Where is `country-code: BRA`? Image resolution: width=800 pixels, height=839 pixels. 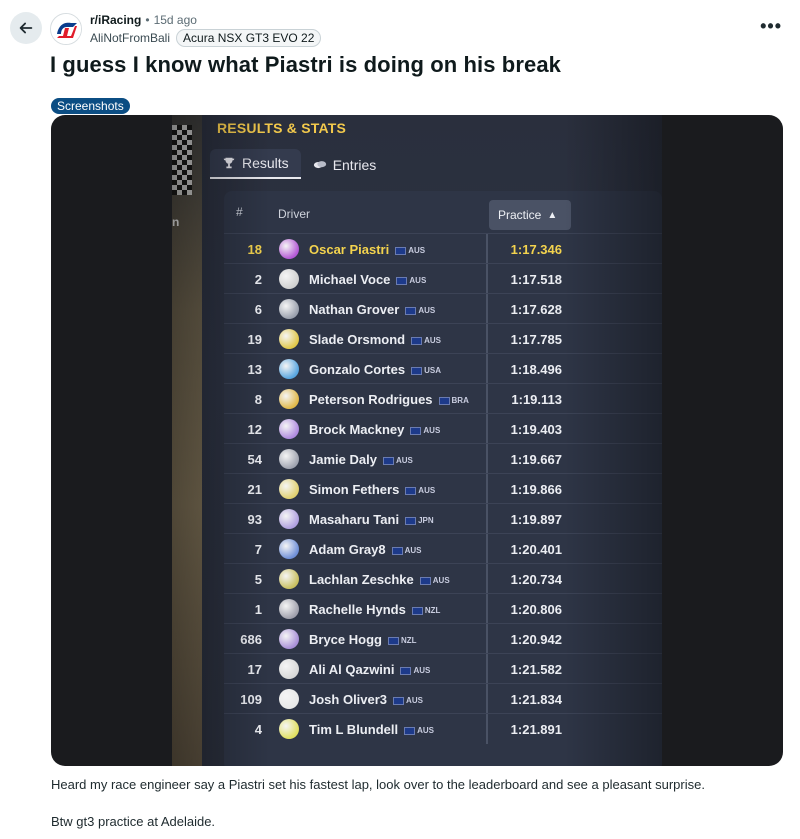
country-code: BRA is located at coordinates (460, 401).